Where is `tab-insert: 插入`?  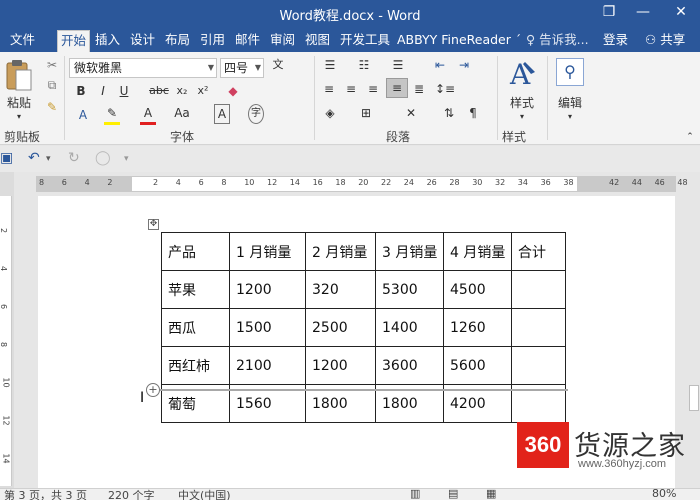 tab-insert: 插入 is located at coordinates (107, 41).